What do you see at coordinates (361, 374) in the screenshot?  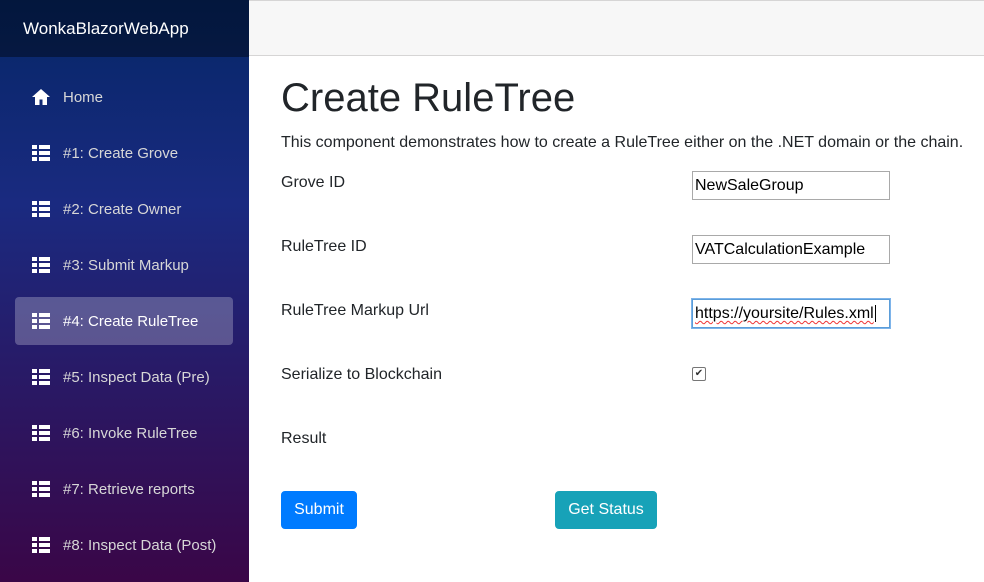 I see `serialize-label: Serialize to Blockchain` at bounding box center [361, 374].